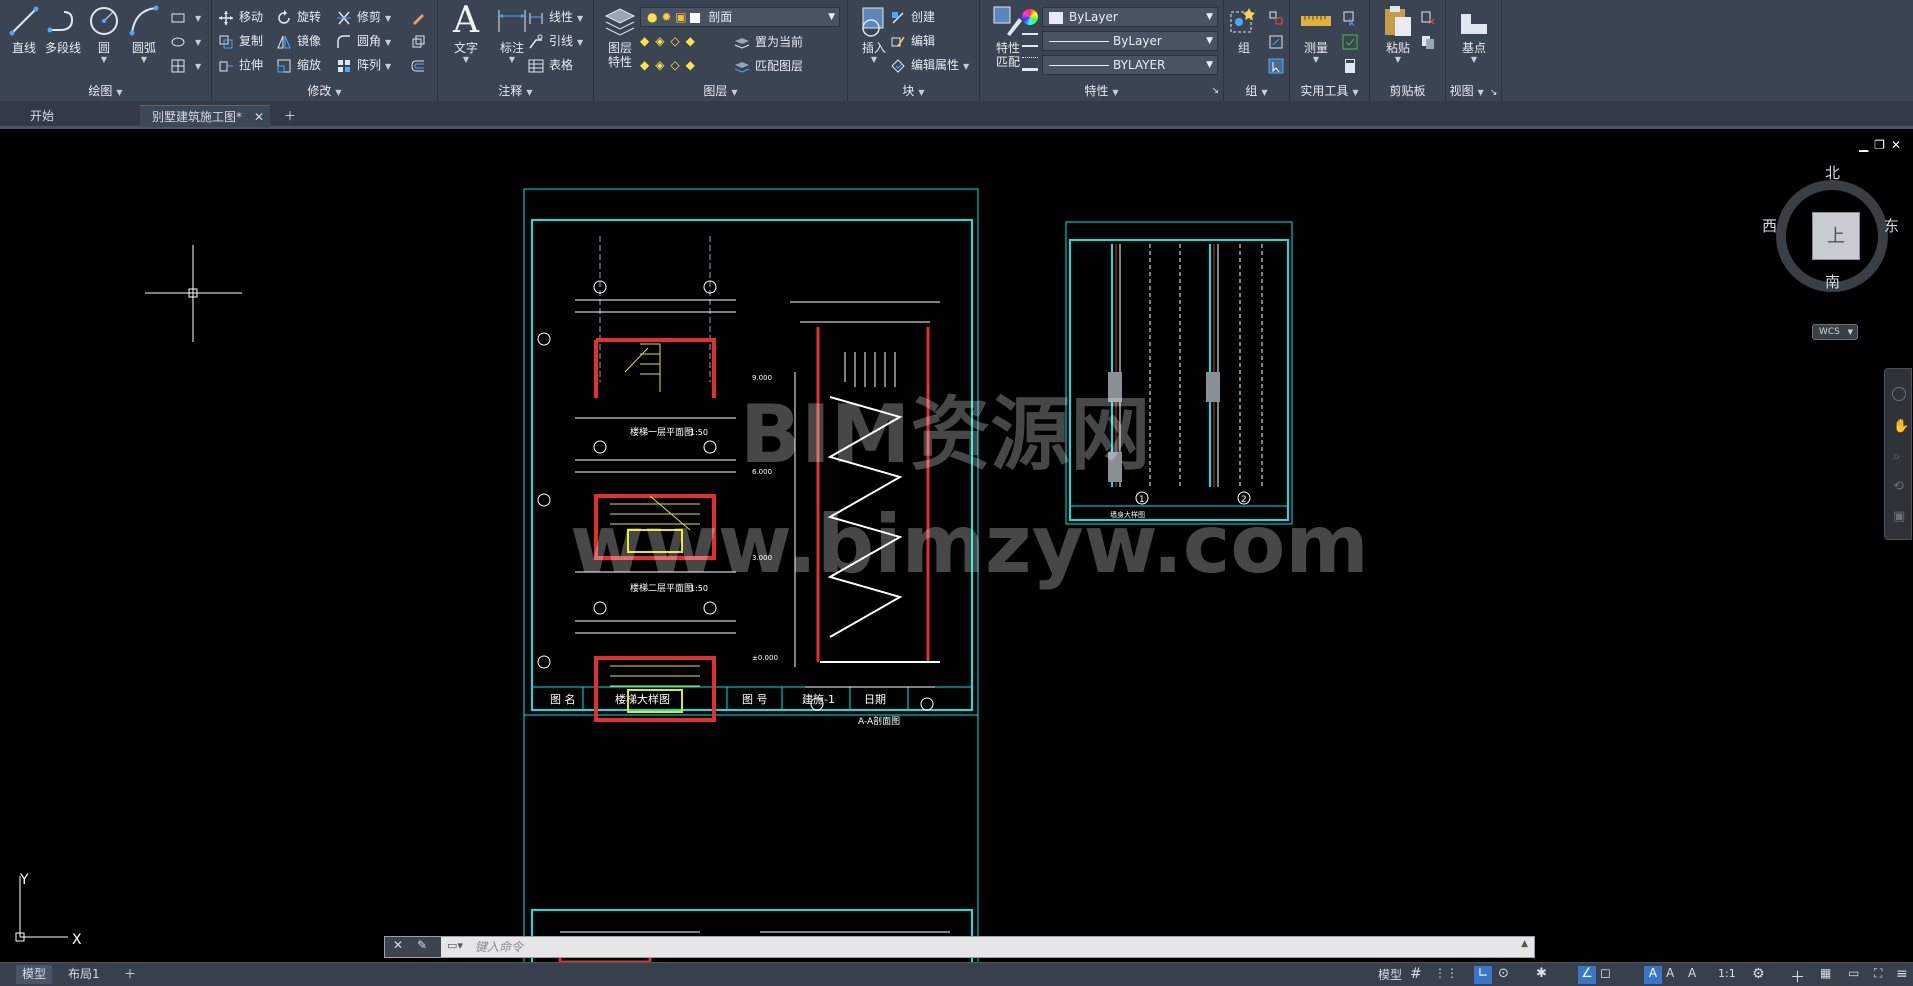 The image size is (1913, 986). What do you see at coordinates (1352, 17) in the screenshot?
I see `quick-select-button` at bounding box center [1352, 17].